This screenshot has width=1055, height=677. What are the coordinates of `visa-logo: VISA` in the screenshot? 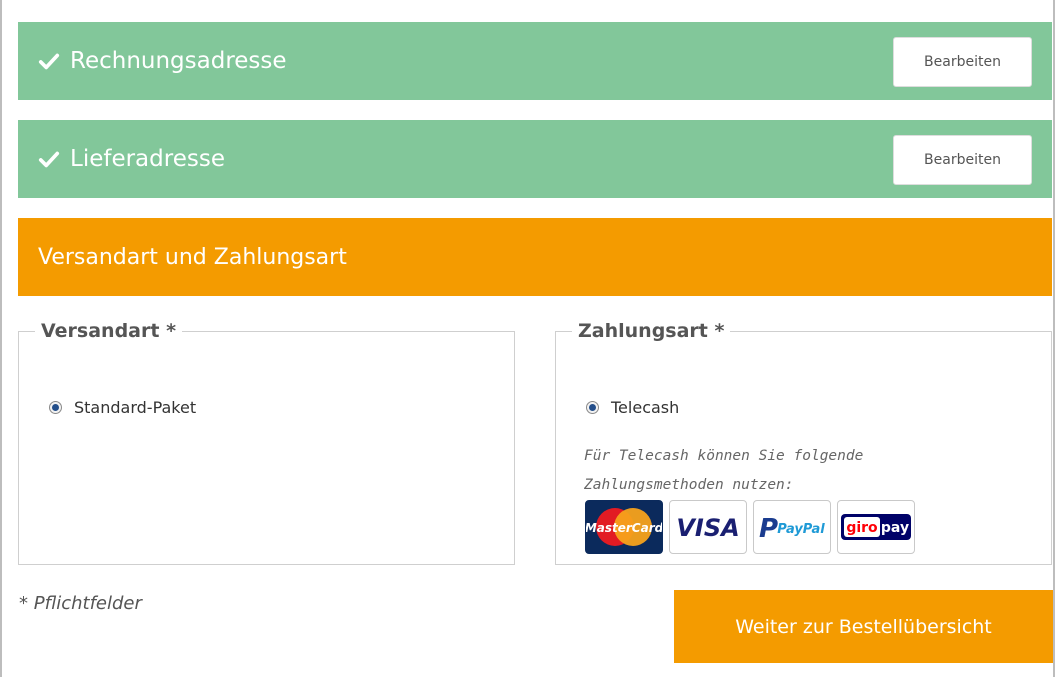 It's located at (708, 527).